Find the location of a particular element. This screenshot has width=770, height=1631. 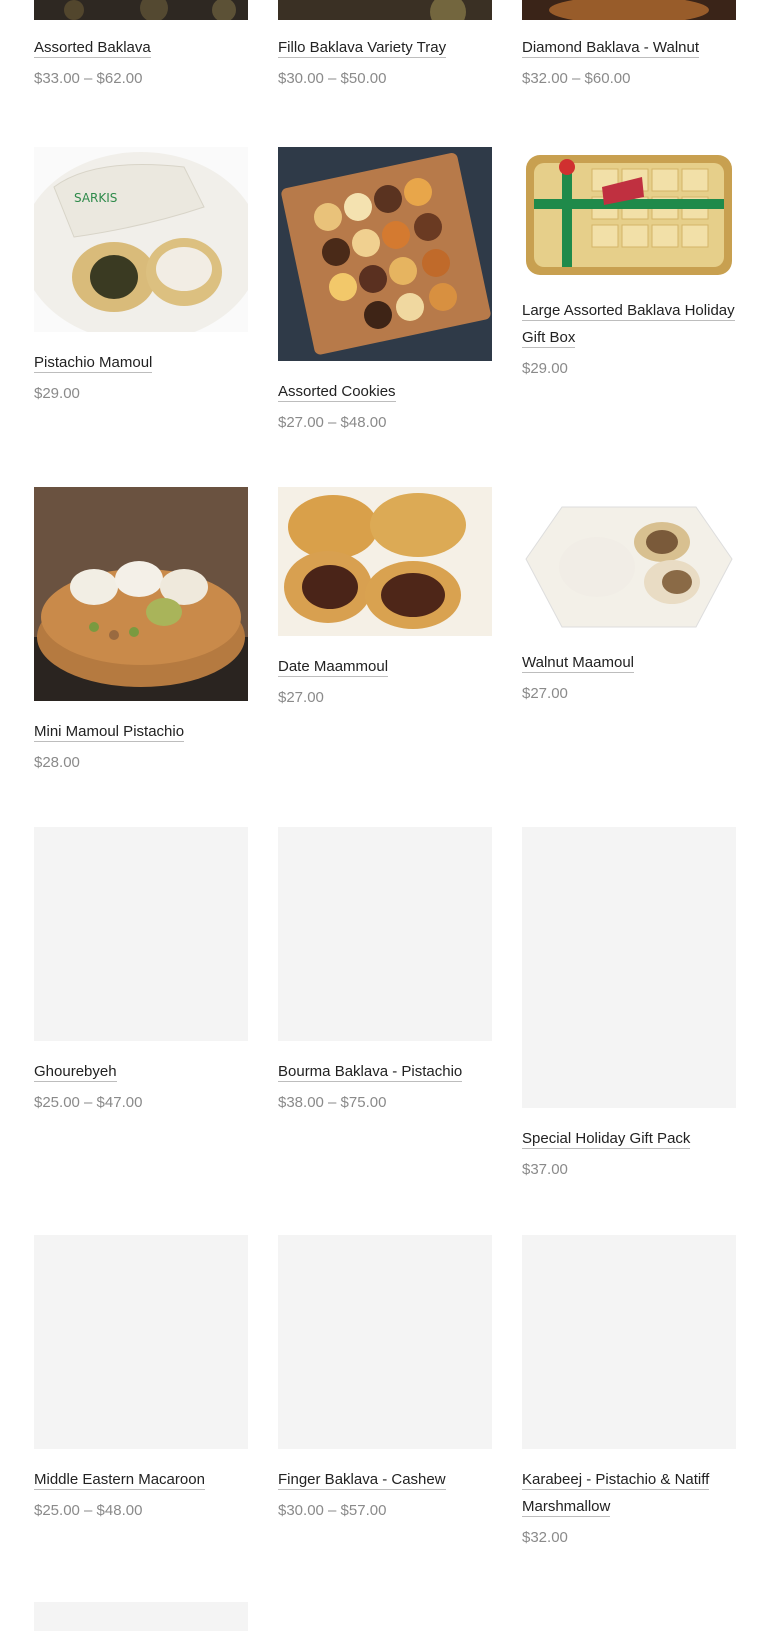

product-price: $32.00 is located at coordinates (545, 1537).